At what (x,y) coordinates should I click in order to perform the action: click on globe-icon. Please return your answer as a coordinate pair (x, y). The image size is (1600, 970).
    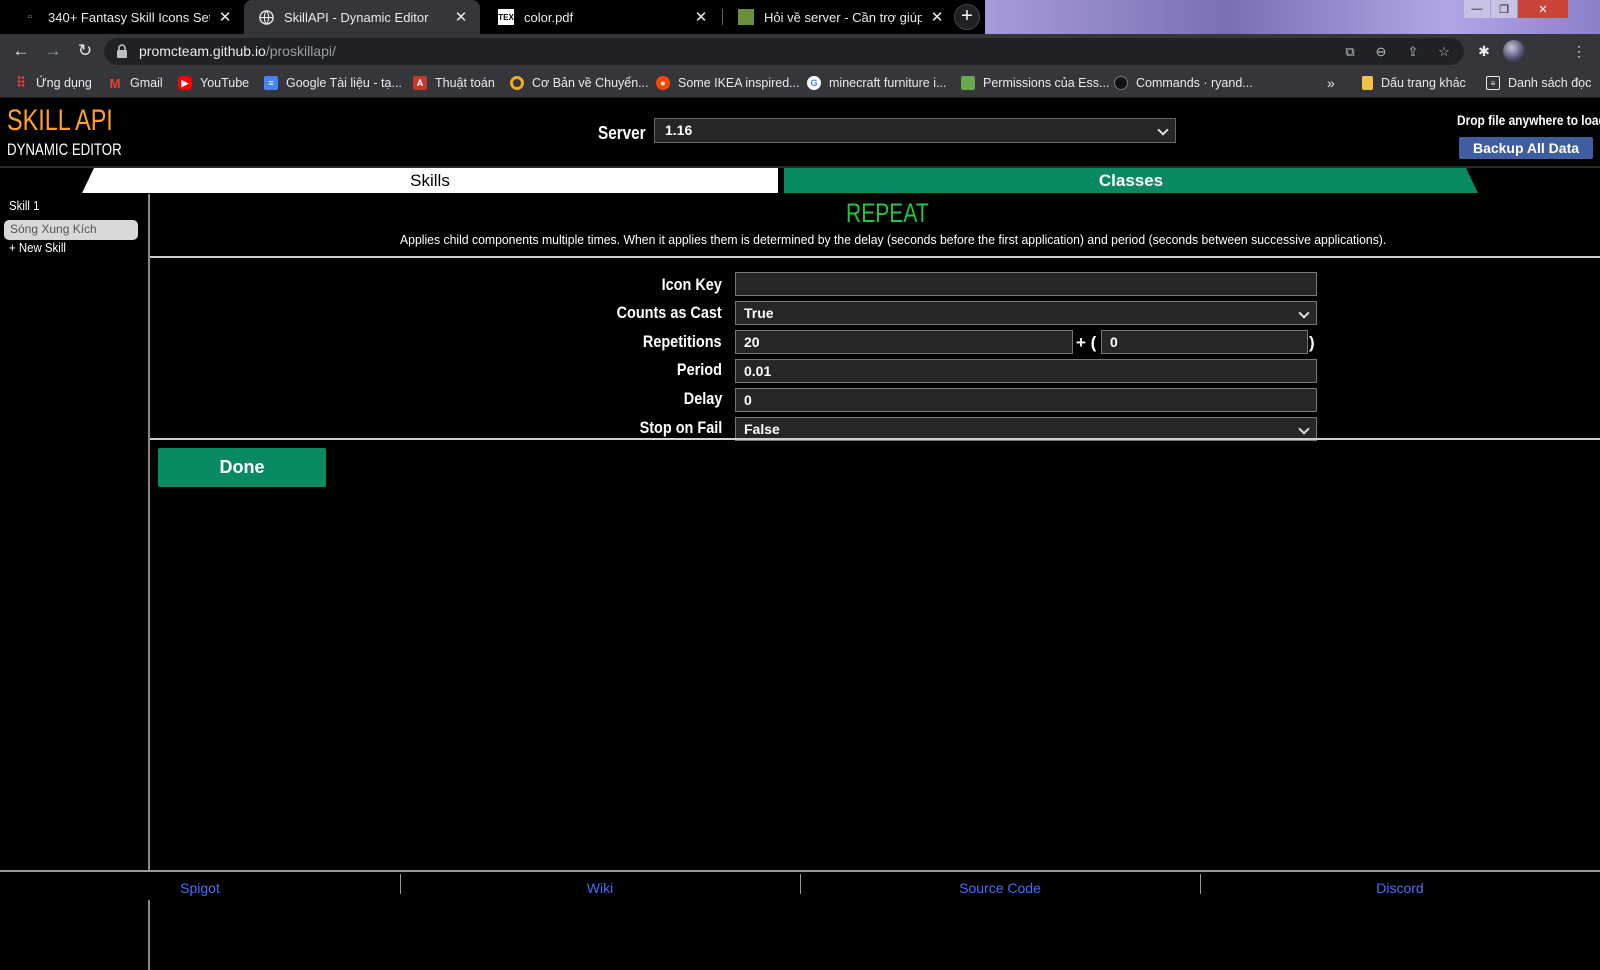
    Looking at the image, I should click on (266, 17).